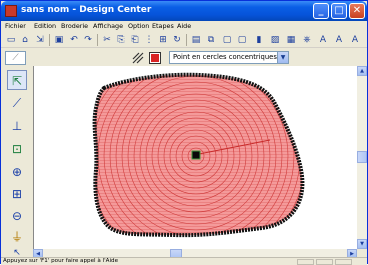  I want to click on fill-pattern-value: Point en cercles concentriques, so click(225, 57).